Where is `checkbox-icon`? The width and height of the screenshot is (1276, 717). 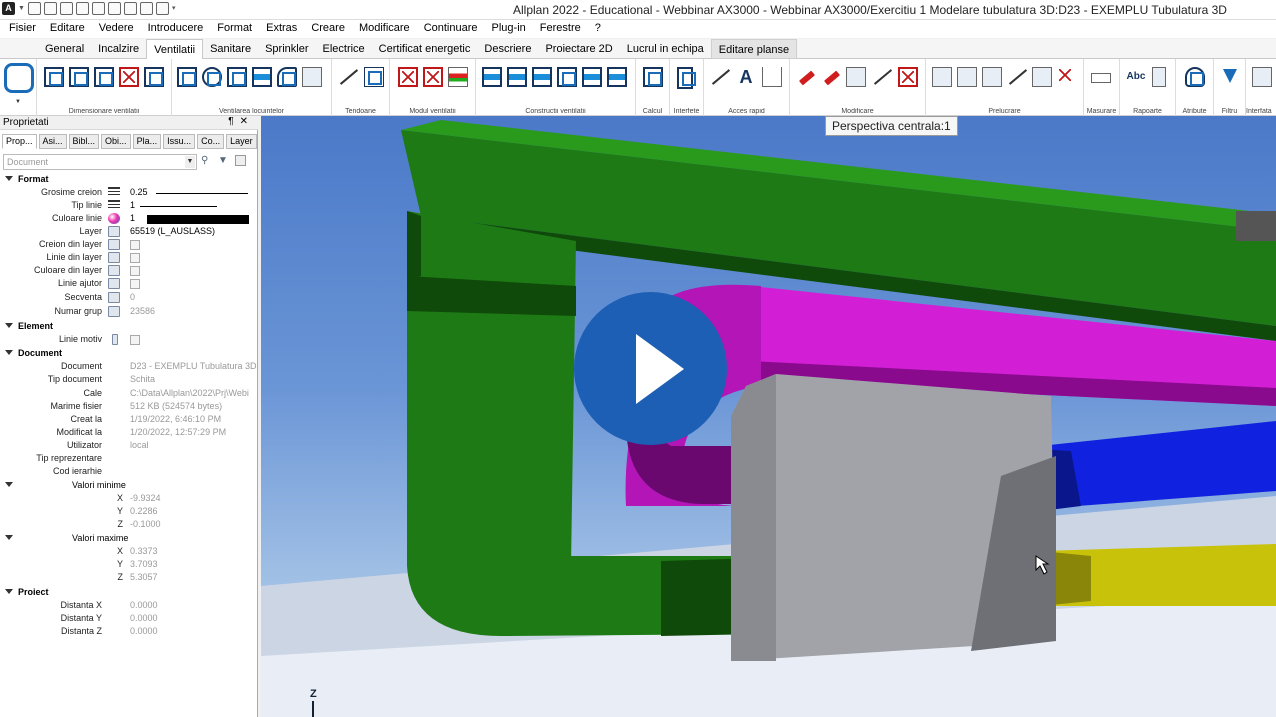
checkbox-icon is located at coordinates (240, 160).